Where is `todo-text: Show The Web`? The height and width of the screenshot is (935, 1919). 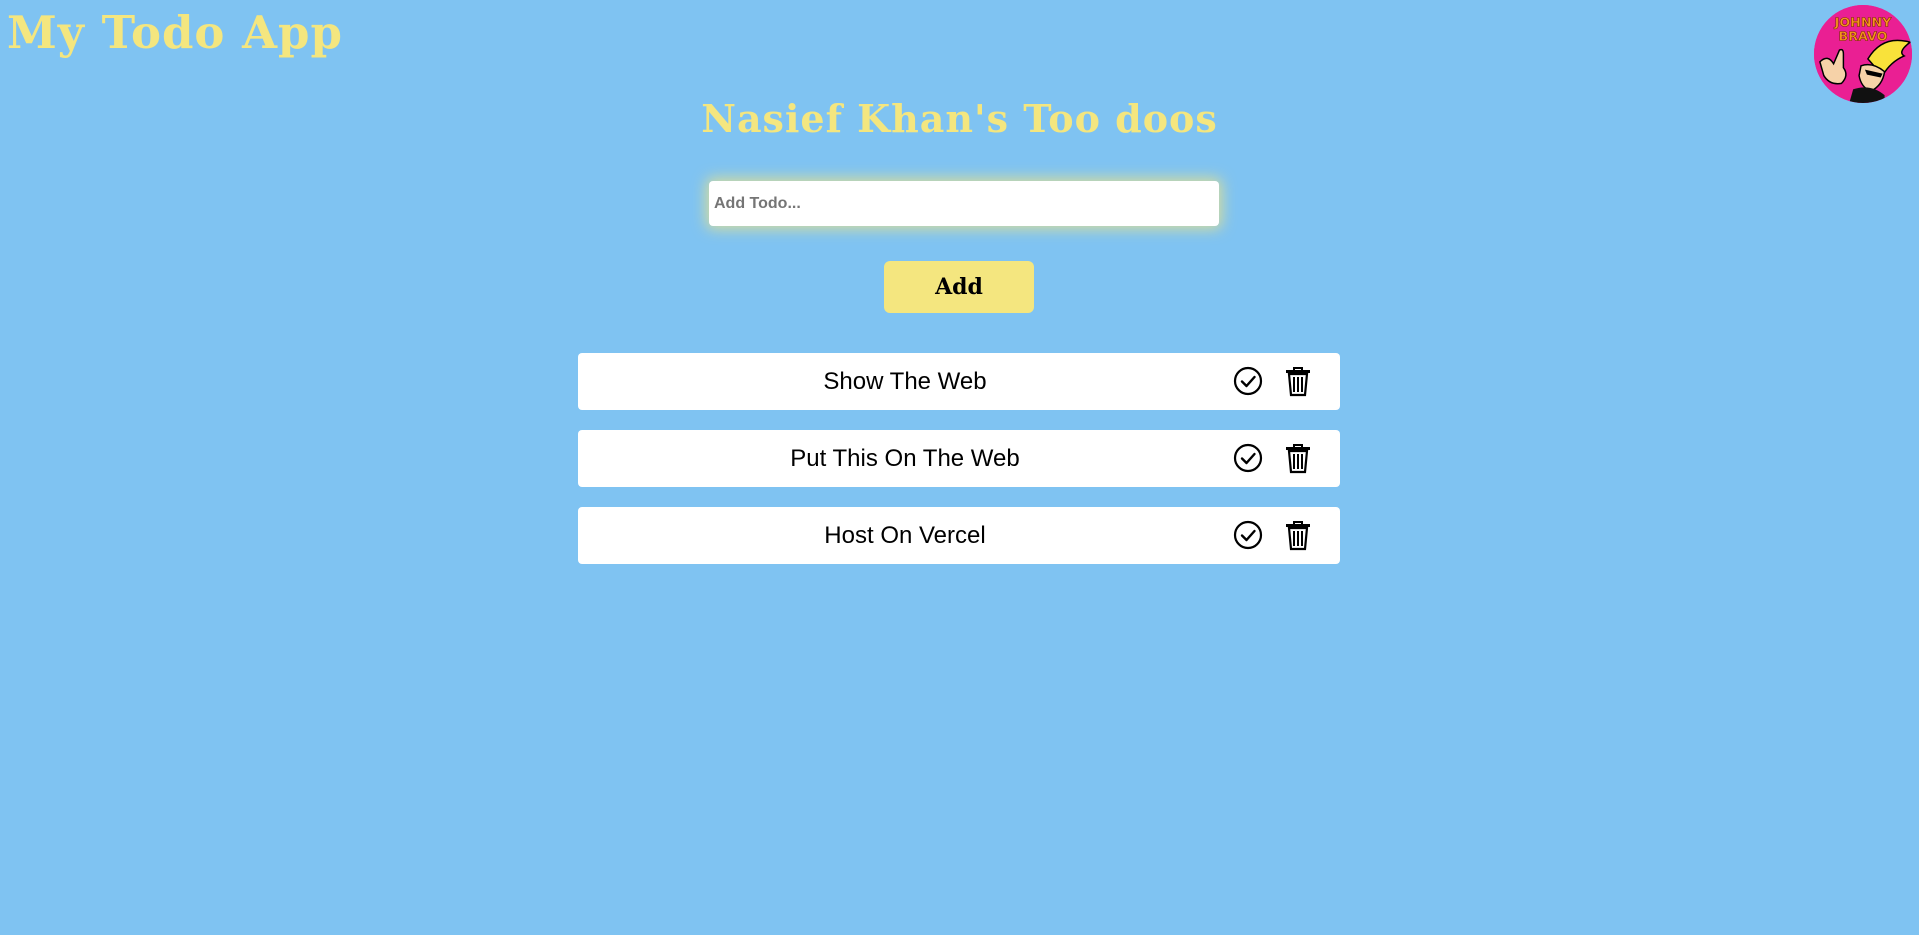
todo-text: Show The Web is located at coordinates (905, 381).